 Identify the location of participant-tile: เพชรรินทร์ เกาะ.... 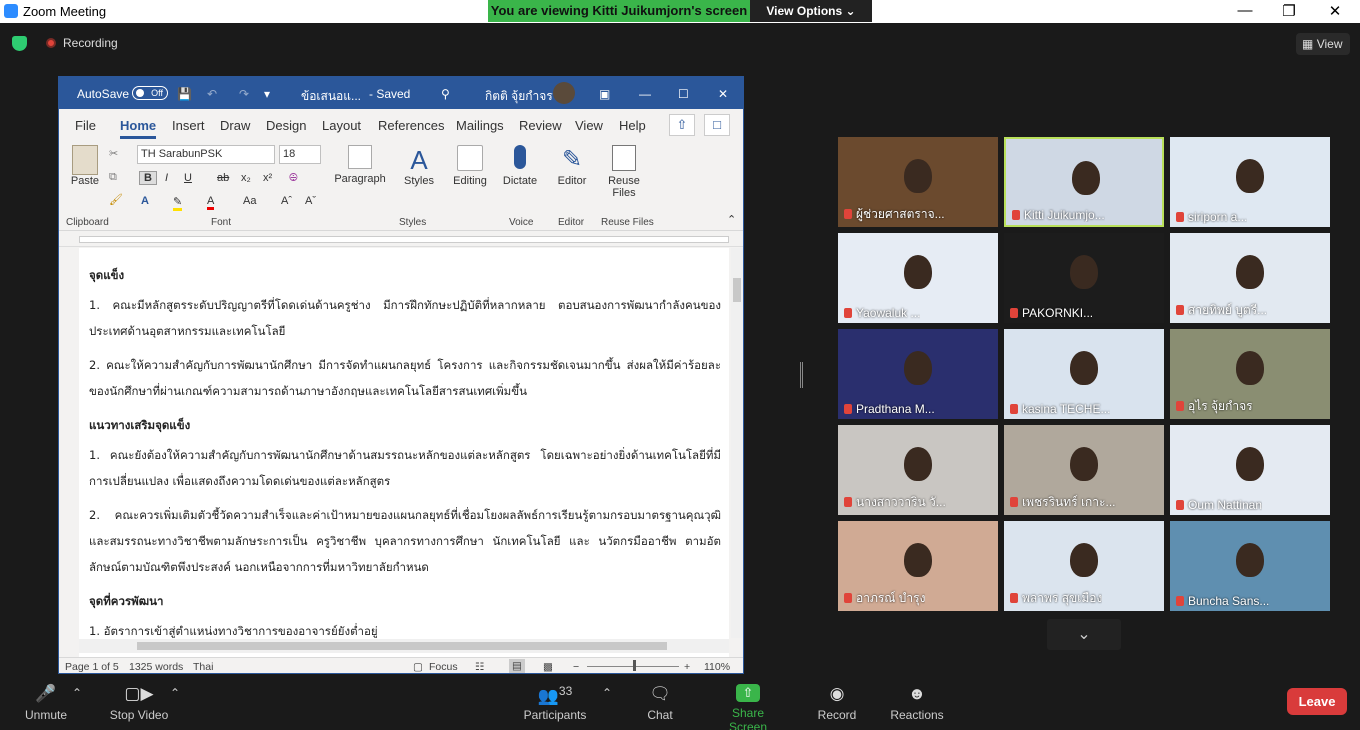
(1084, 470).